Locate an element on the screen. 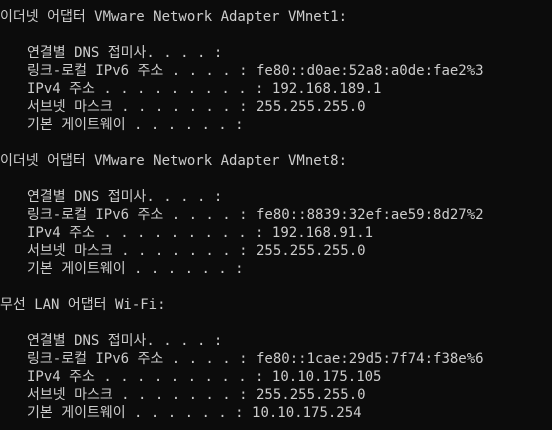 The image size is (552, 430). adapter-header-vmnet8: 이더넷 어댑터 VMware Network Adapter VMnet8: is located at coordinates (173, 161).